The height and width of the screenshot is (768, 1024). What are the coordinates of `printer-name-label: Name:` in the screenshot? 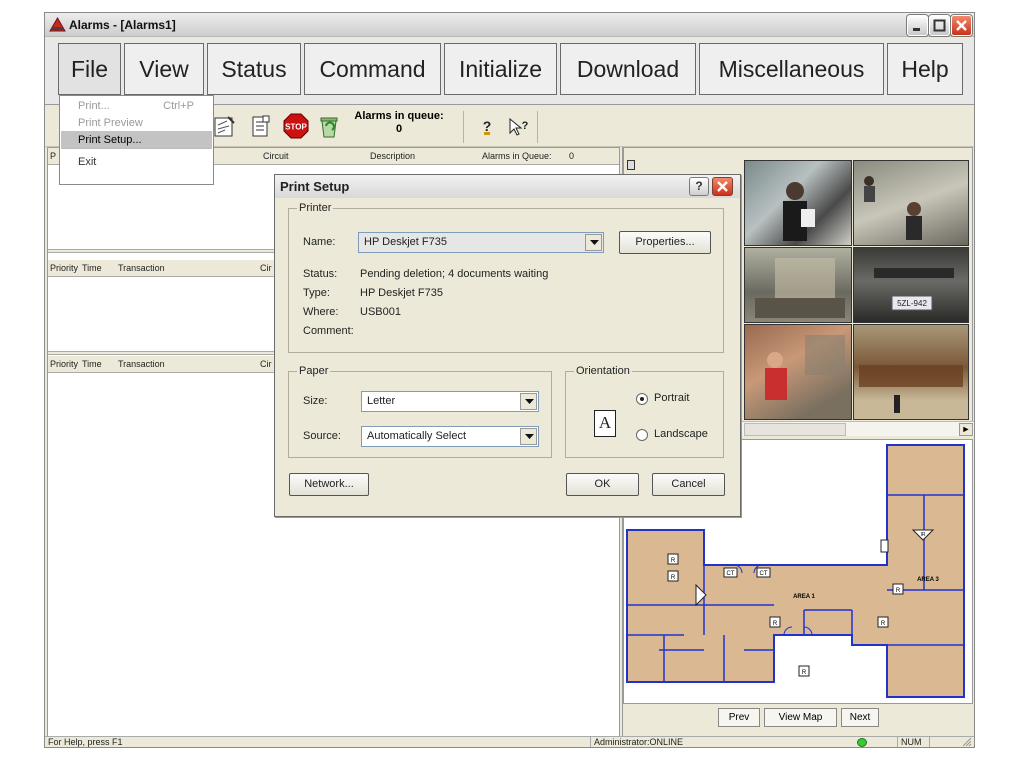 It's located at (319, 242).